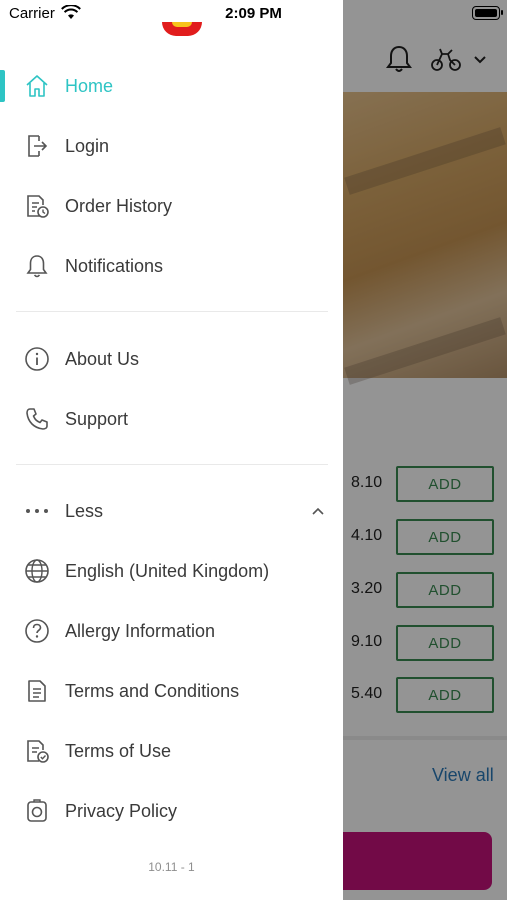 Image resolution: width=507 pixels, height=900 pixels. What do you see at coordinates (318, 511) in the screenshot?
I see `chevron-up-icon` at bounding box center [318, 511].